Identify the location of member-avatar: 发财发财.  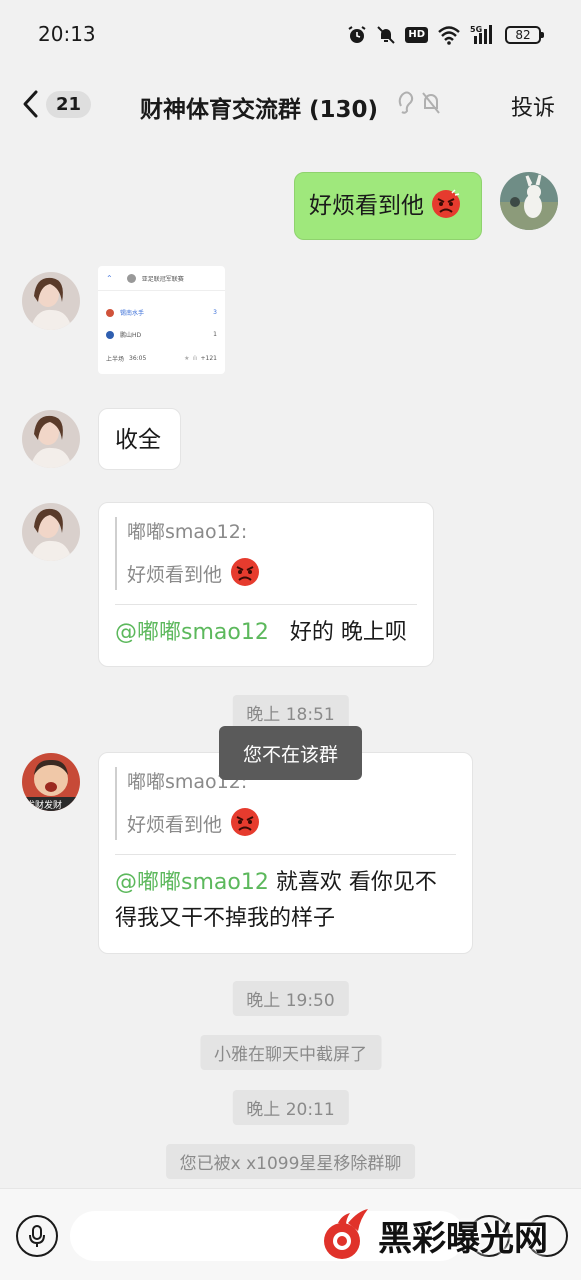
(51, 782).